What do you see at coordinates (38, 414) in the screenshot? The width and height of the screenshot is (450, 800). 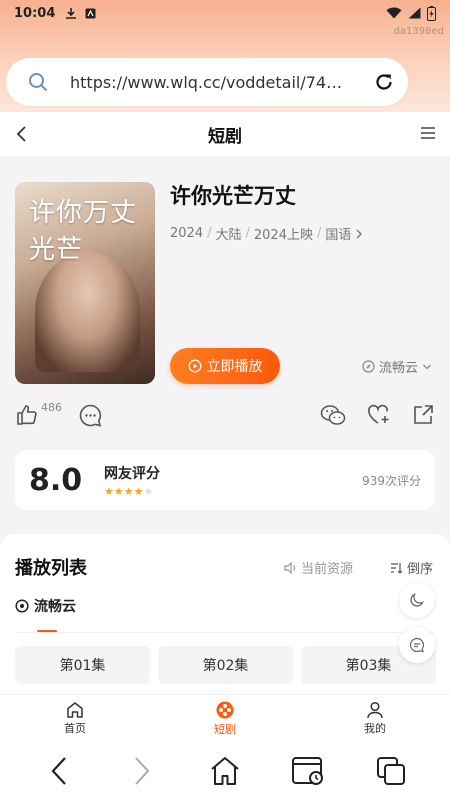 I see `like-button: 486` at bounding box center [38, 414].